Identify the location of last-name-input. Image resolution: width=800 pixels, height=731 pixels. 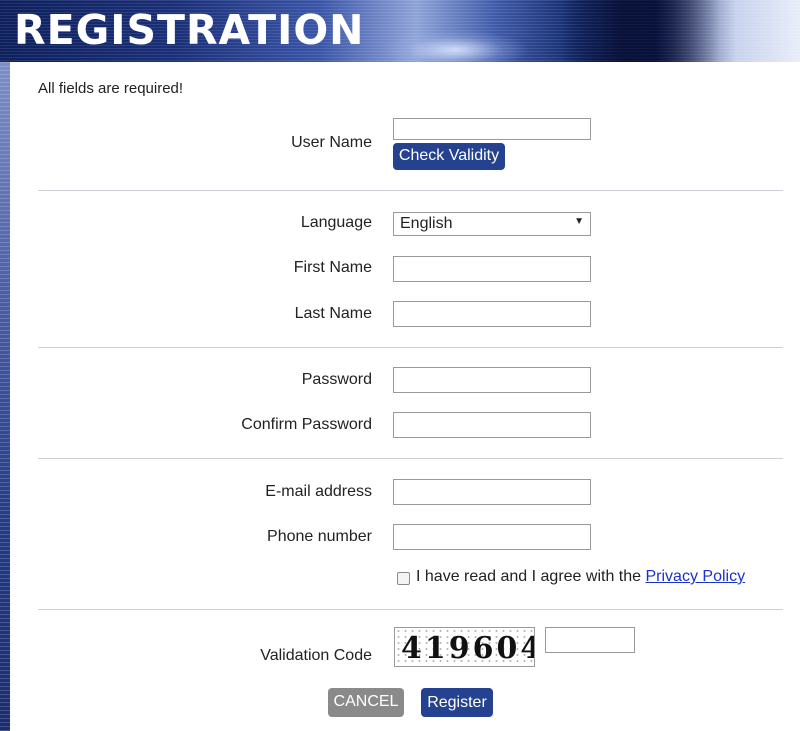
(492, 314).